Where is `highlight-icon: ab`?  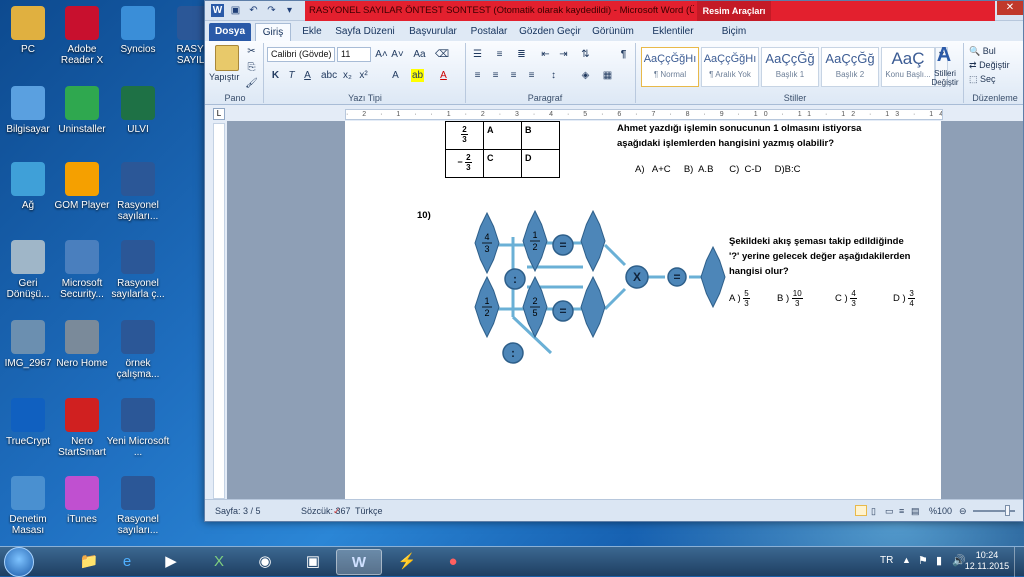 highlight-icon: ab is located at coordinates (417, 75).